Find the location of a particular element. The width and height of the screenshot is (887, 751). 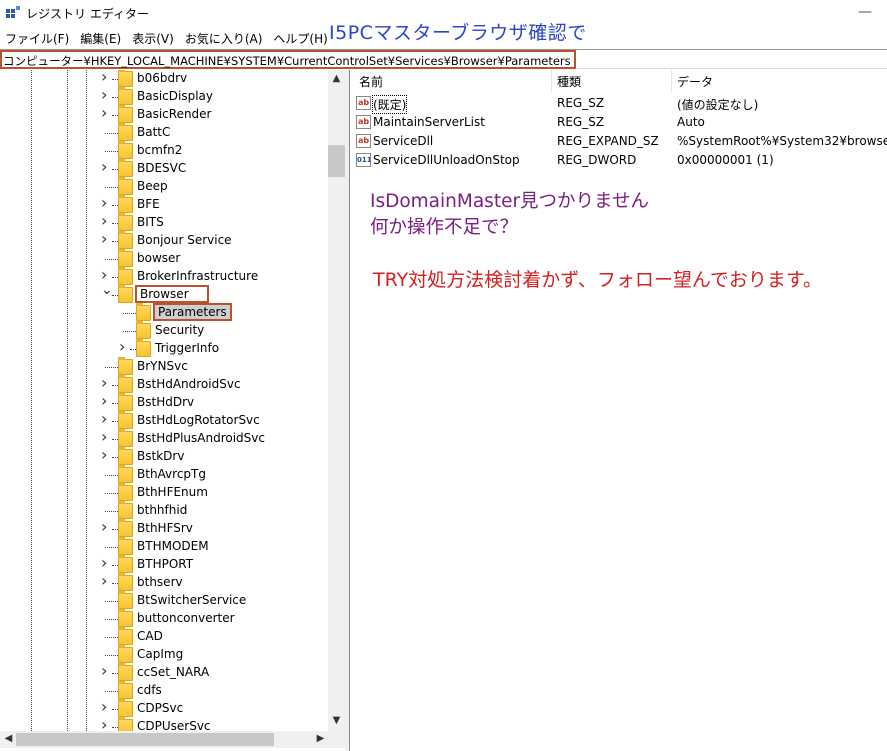

tree-item: cdfs is located at coordinates (164, 690).